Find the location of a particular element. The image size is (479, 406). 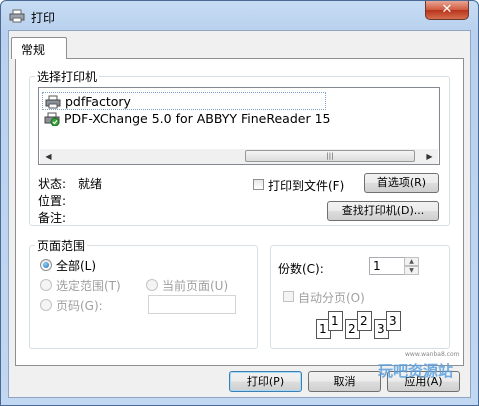

location-label: 位置: is located at coordinates (52, 201).